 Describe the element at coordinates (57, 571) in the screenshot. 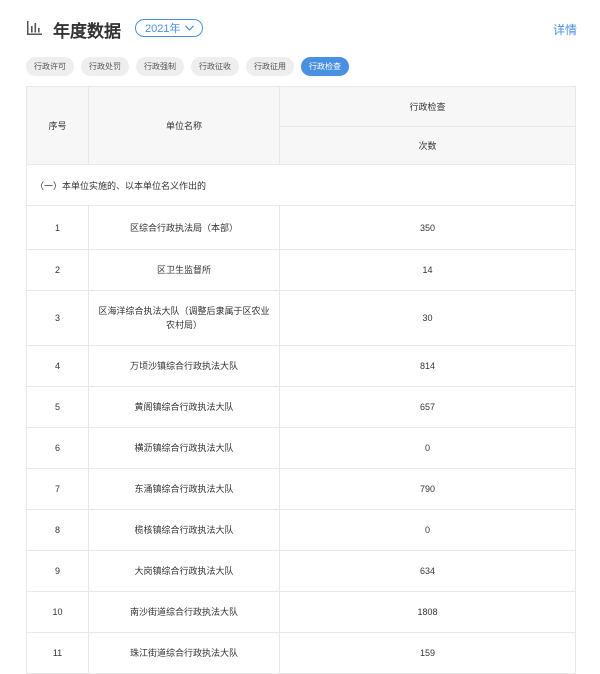

I see `row-number: 9` at that location.